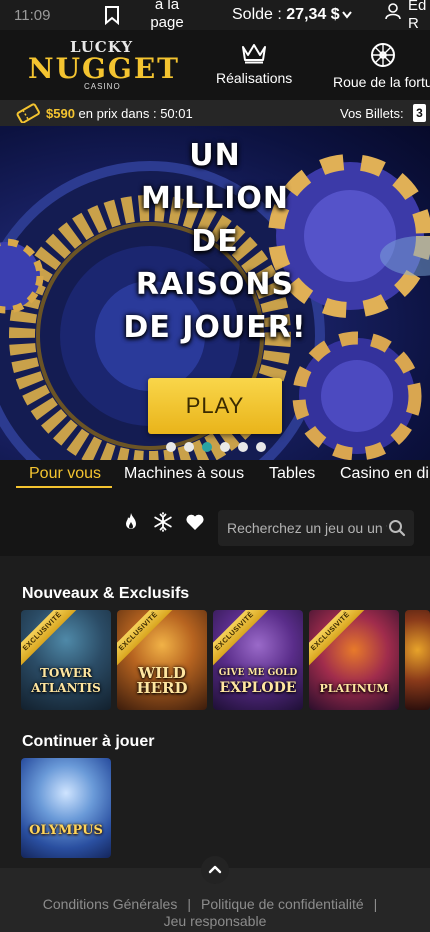  Describe the element at coordinates (110, 904) in the screenshot. I see `terms-link: Conditions Générales` at that location.